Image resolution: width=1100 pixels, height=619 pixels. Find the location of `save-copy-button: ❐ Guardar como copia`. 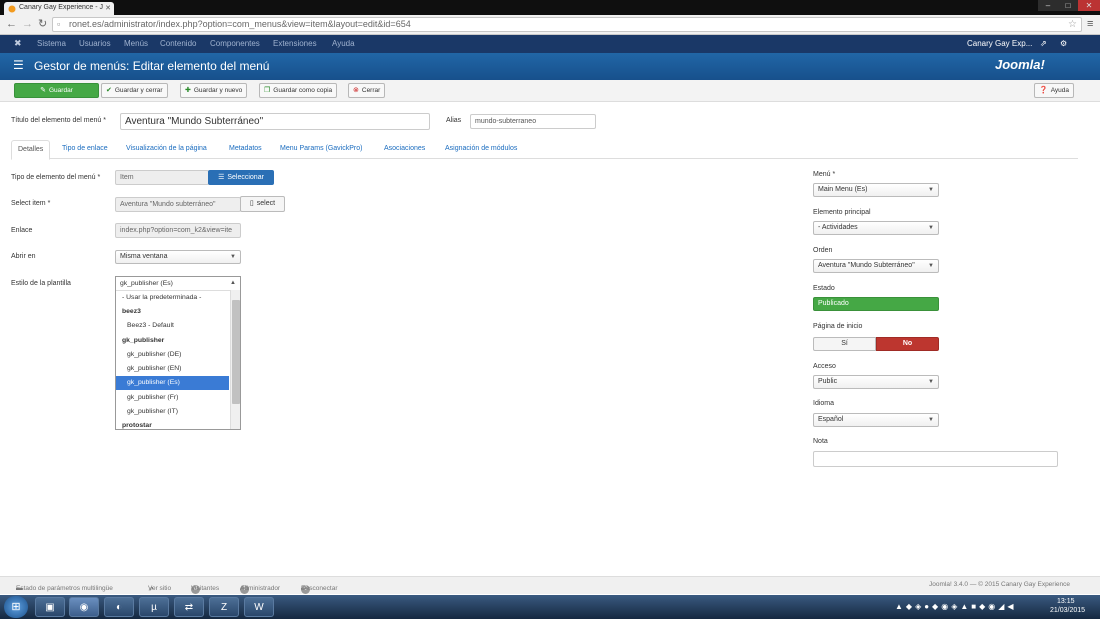

save-copy-button: ❐ Guardar como copia is located at coordinates (298, 90).